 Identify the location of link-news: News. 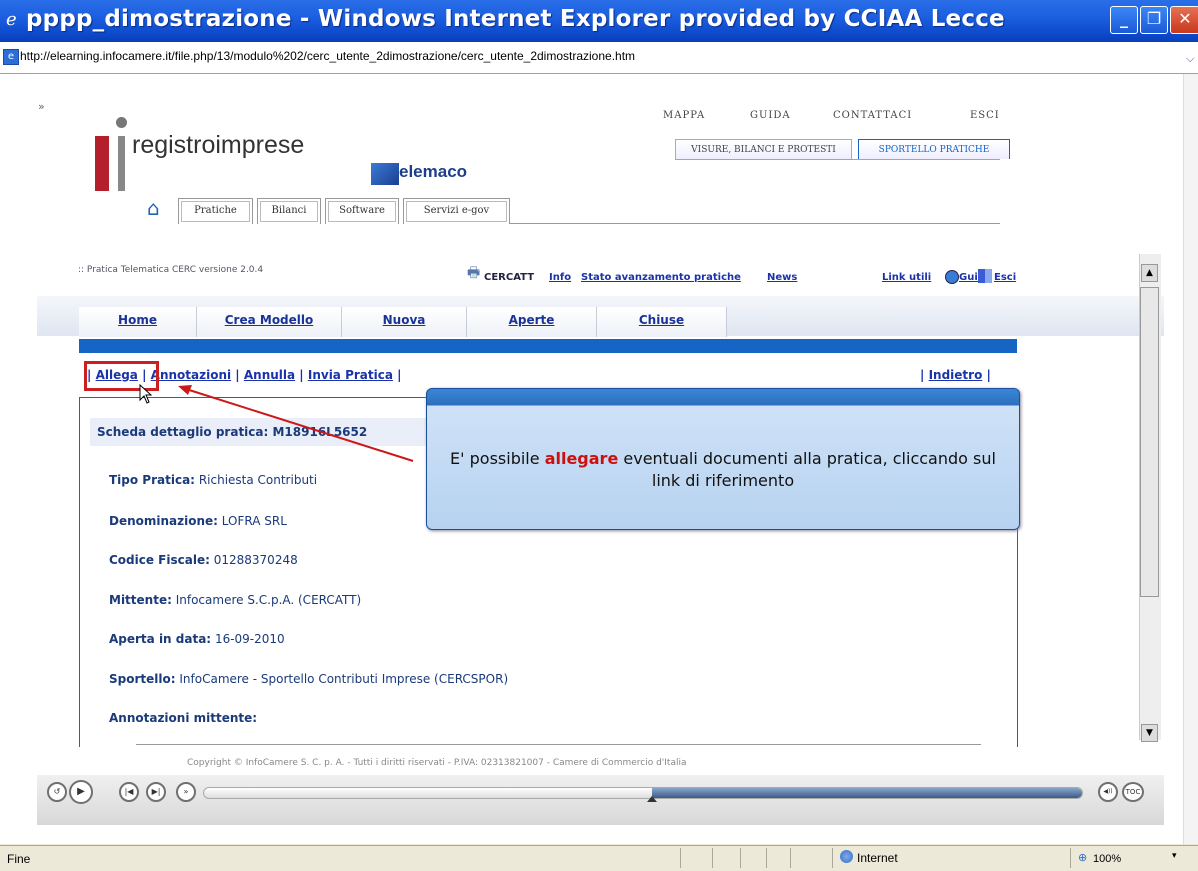
(782, 277).